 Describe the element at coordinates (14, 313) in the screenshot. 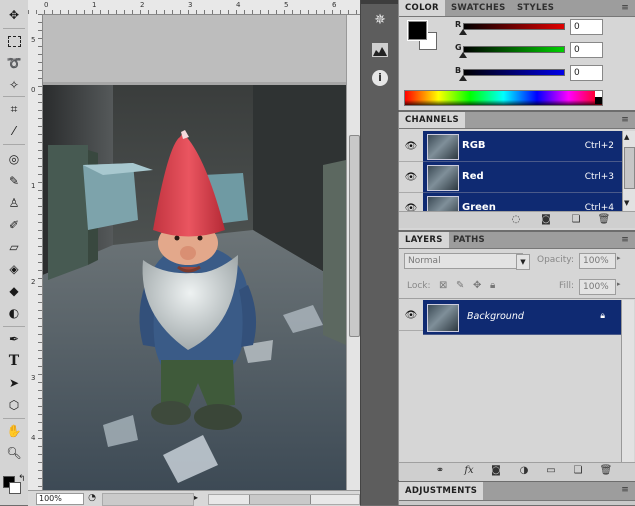

I see `dodge-tool-icon: ◐` at that location.